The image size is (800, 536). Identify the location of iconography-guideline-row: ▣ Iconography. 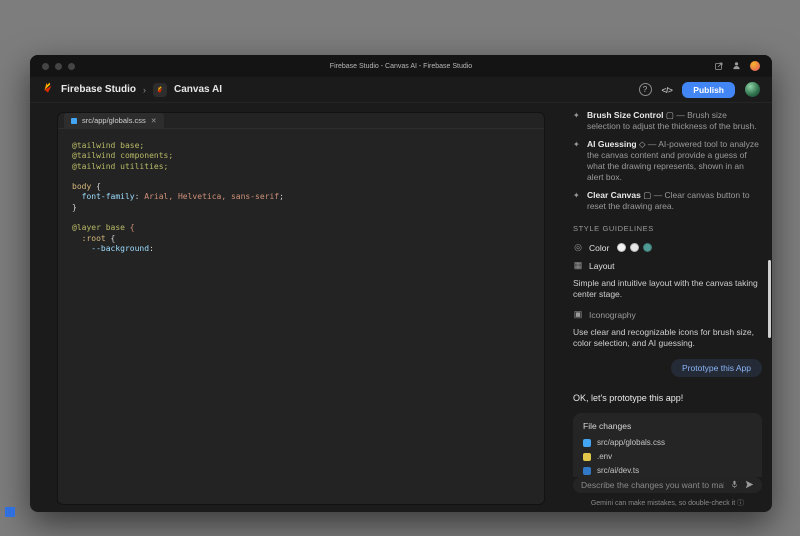
(667, 314).